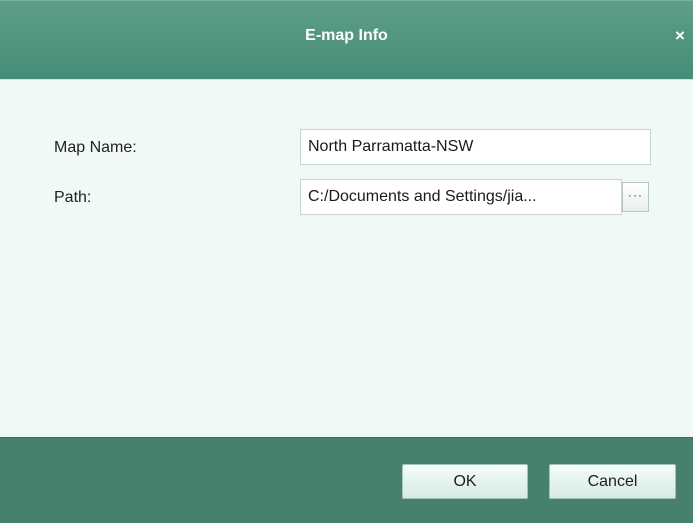 This screenshot has height=523, width=693. Describe the element at coordinates (680, 36) in the screenshot. I see `close-icon: ×` at that location.